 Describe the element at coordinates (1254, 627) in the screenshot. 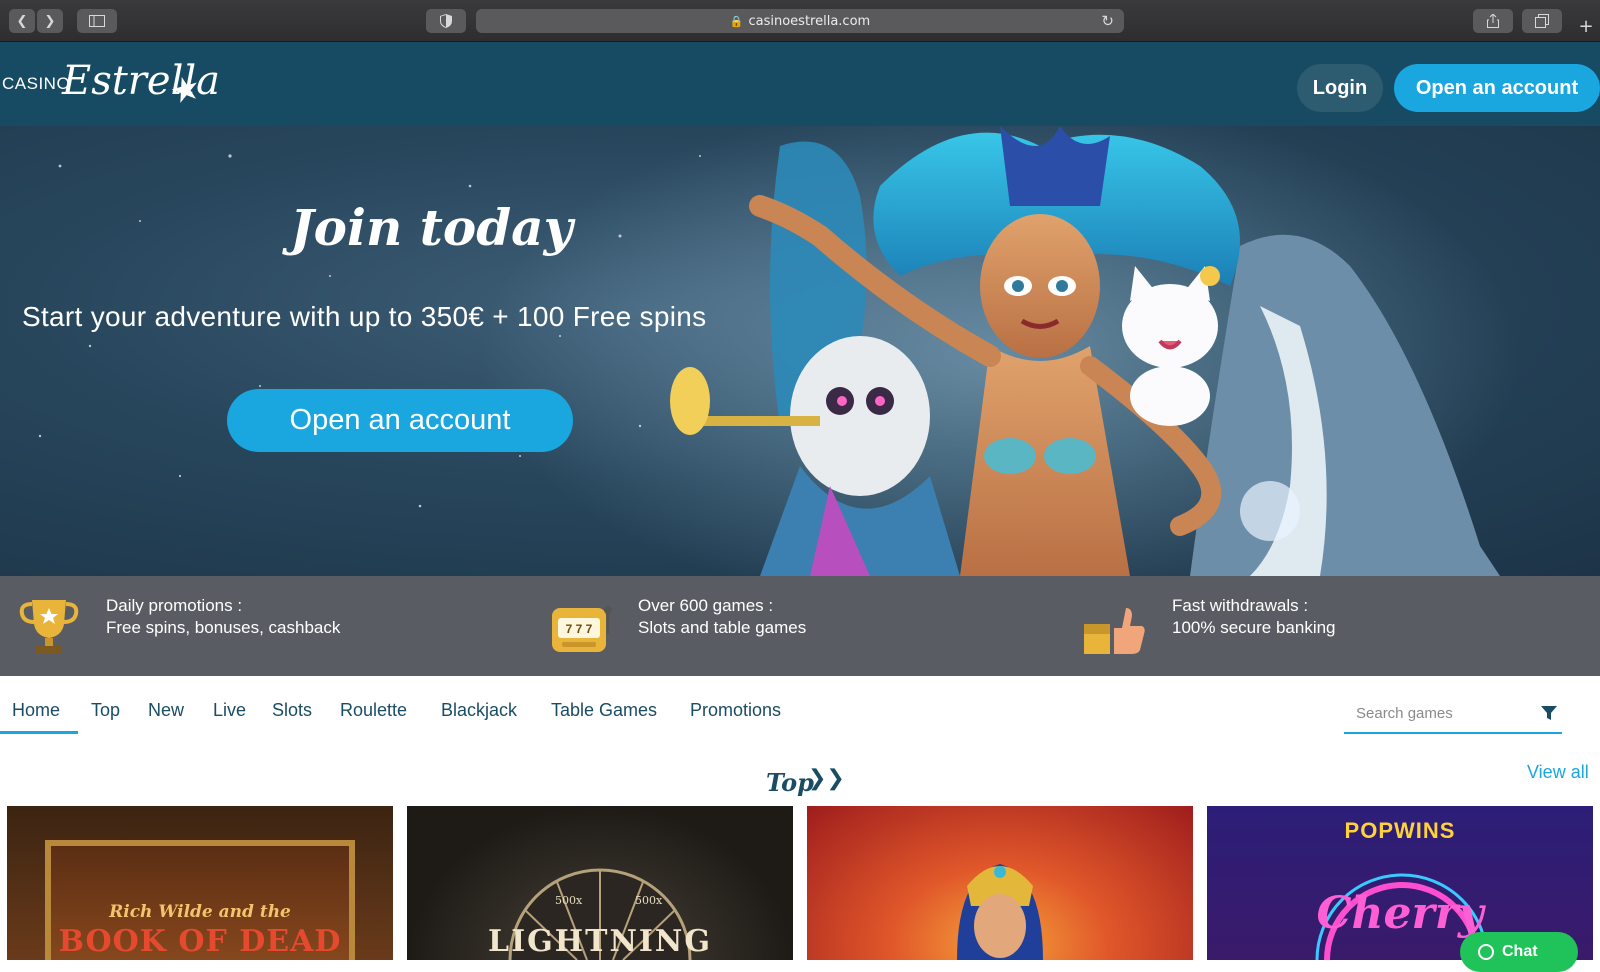

I see `feature-3-detail: 100% secure banking` at that location.